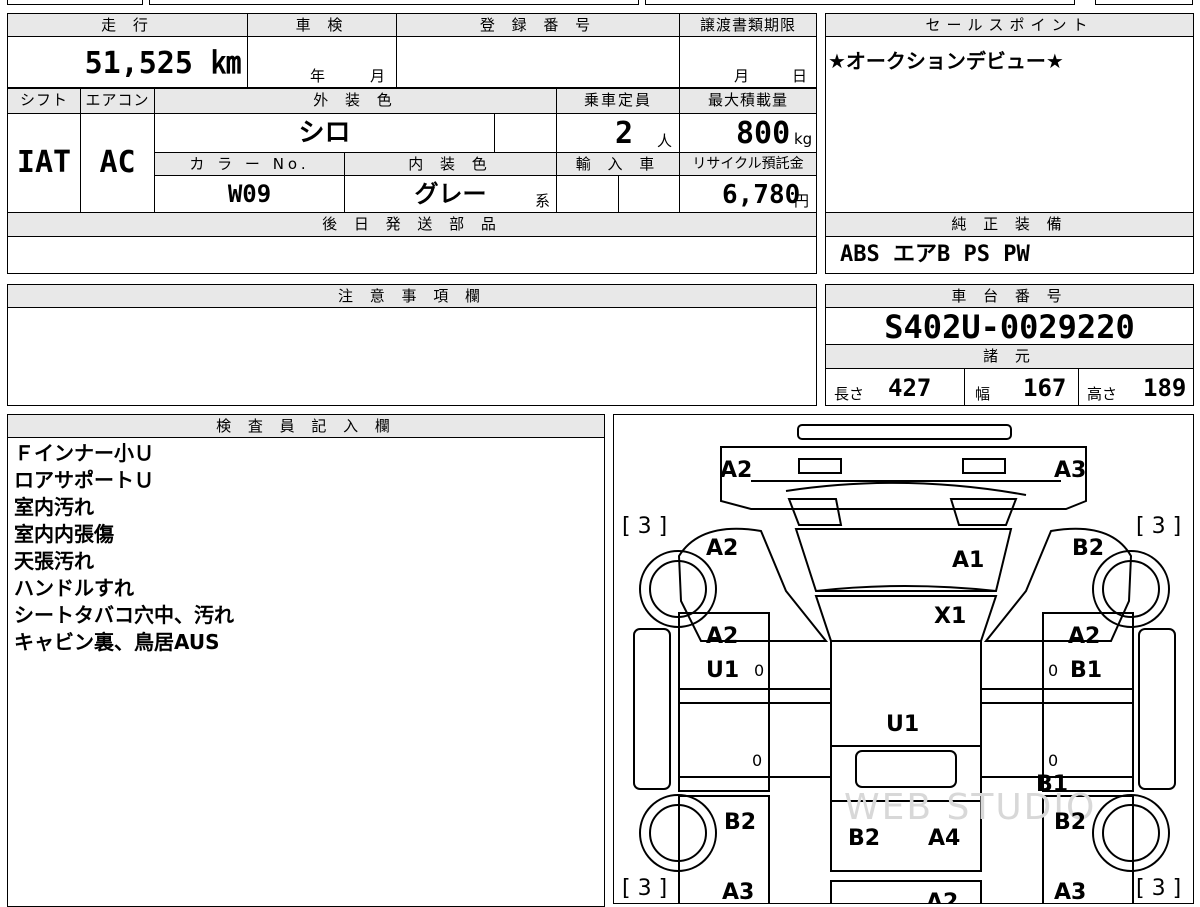 The height and width of the screenshot is (907, 1200). Describe the element at coordinates (74, 588) in the screenshot. I see `inspector-line-6: ハンドルすれ` at that location.